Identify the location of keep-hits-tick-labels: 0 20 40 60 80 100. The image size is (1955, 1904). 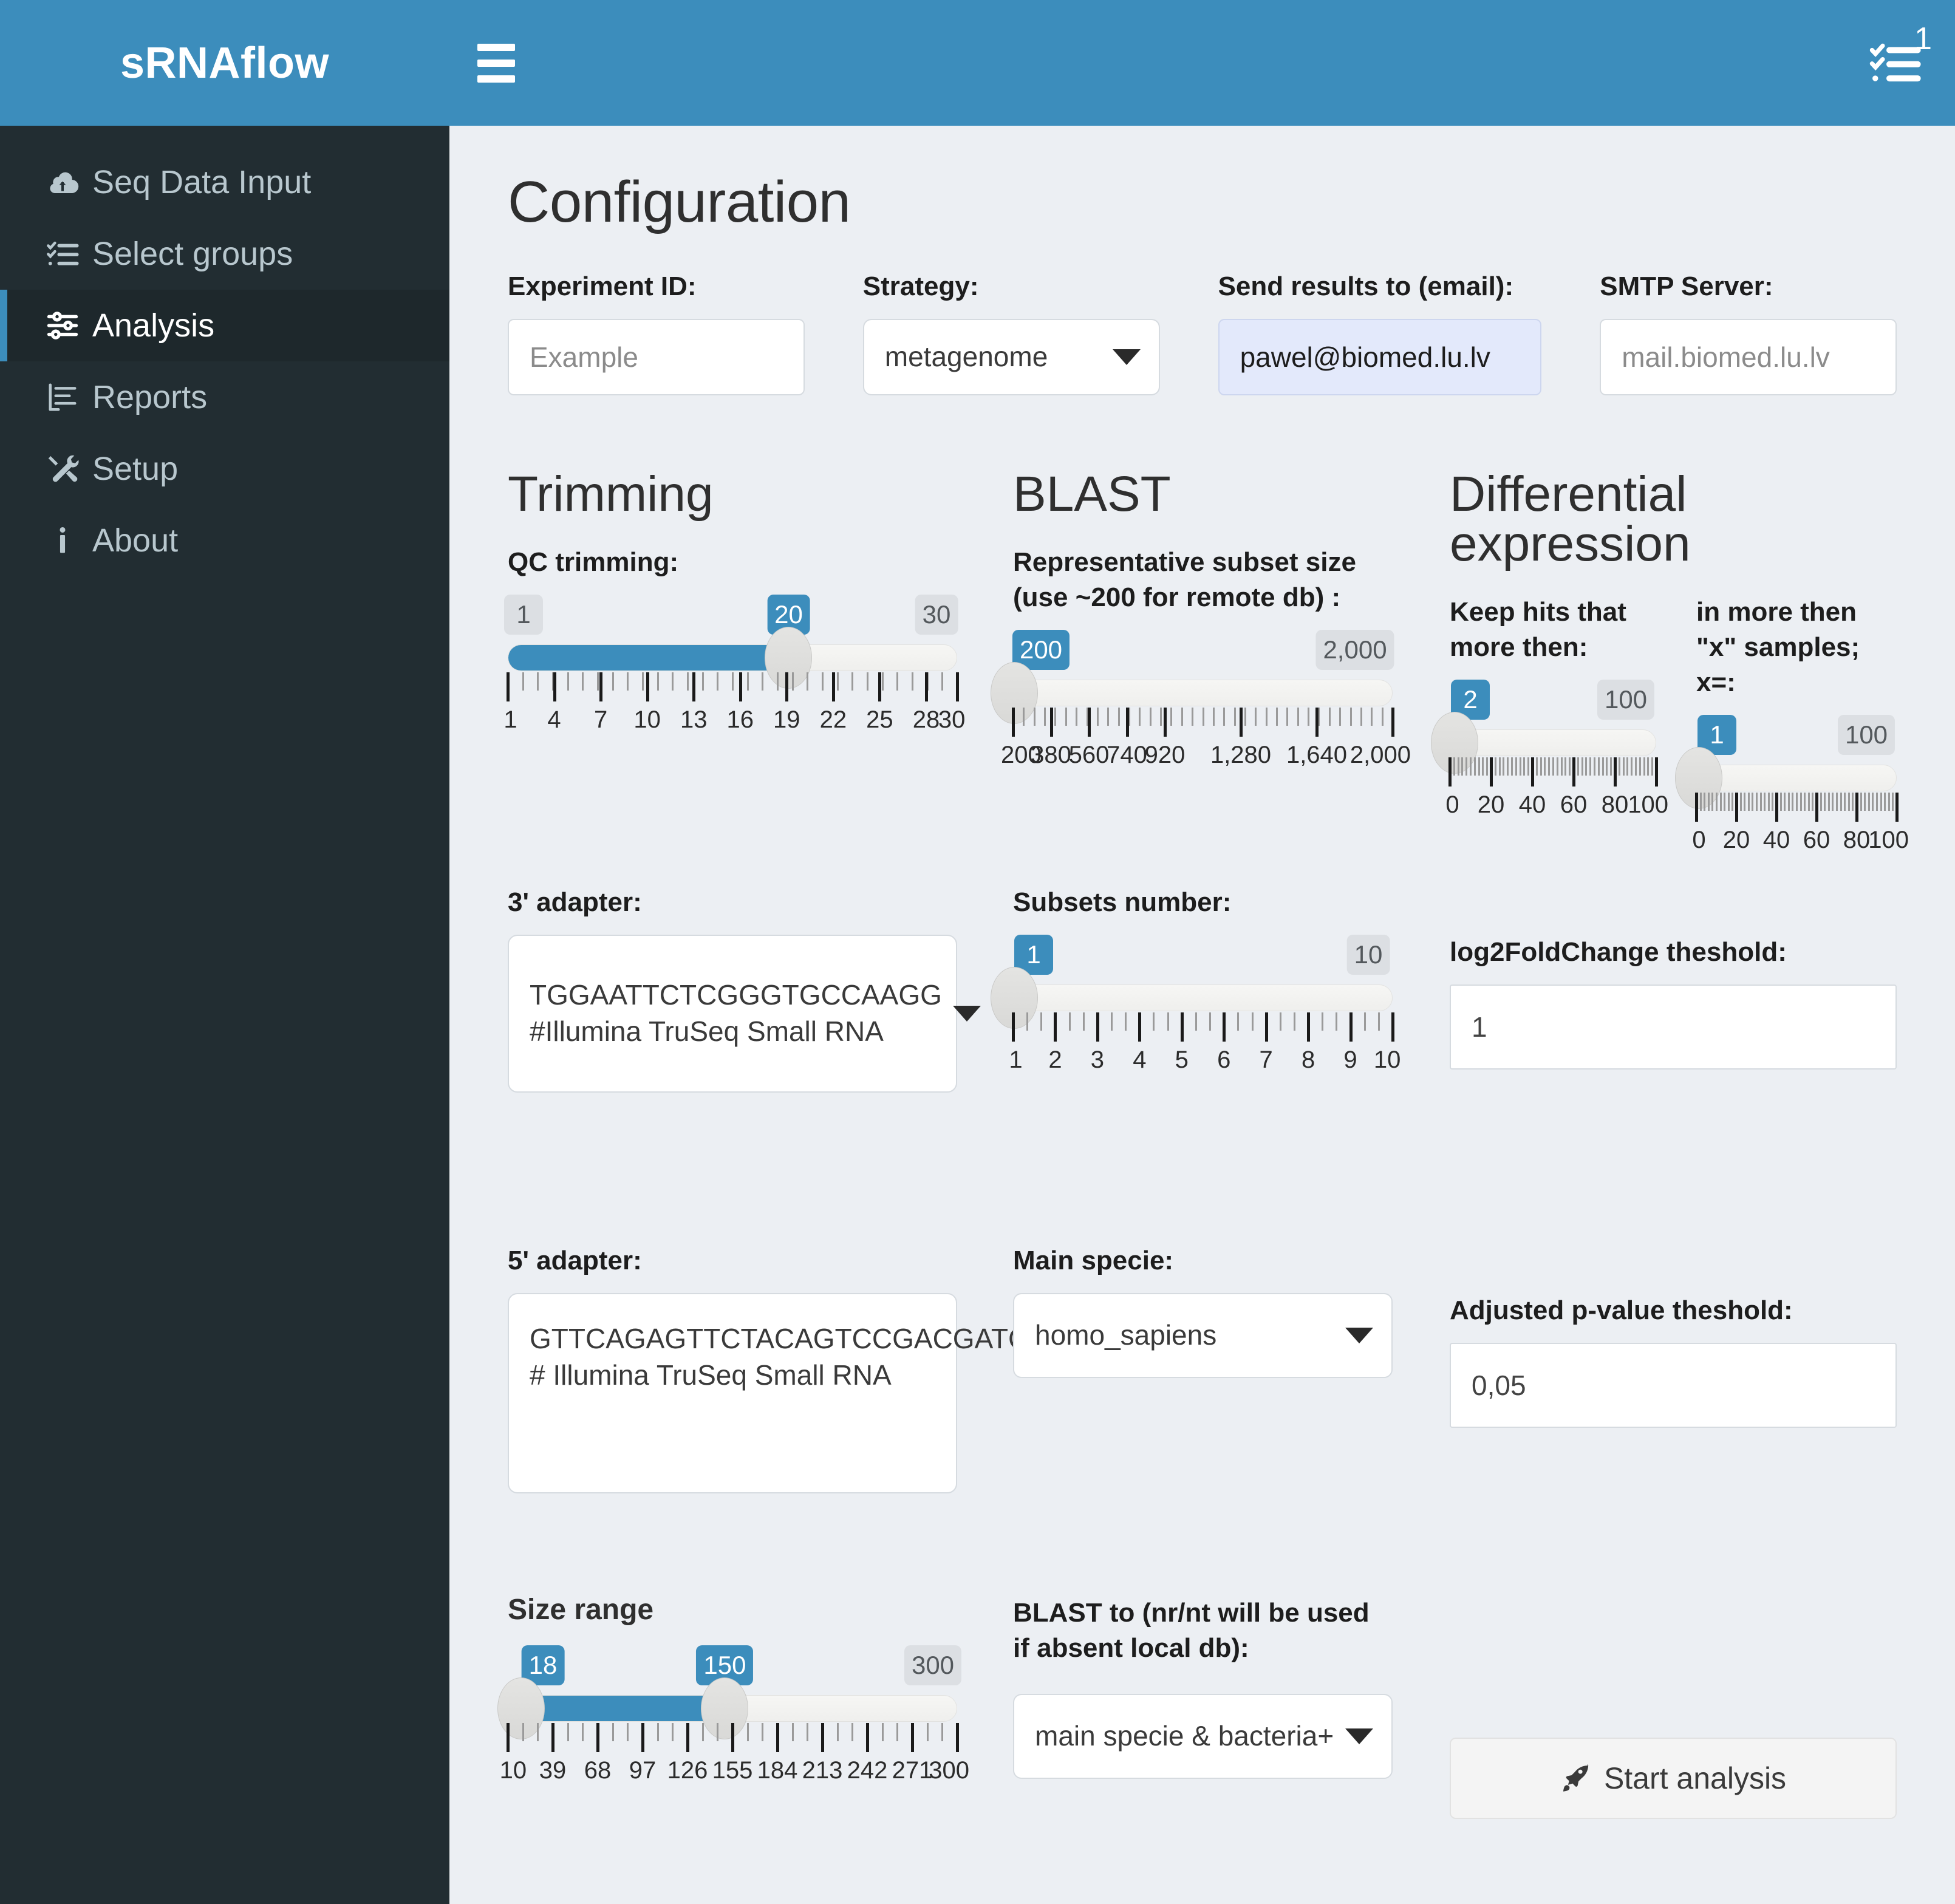
(1557, 805).